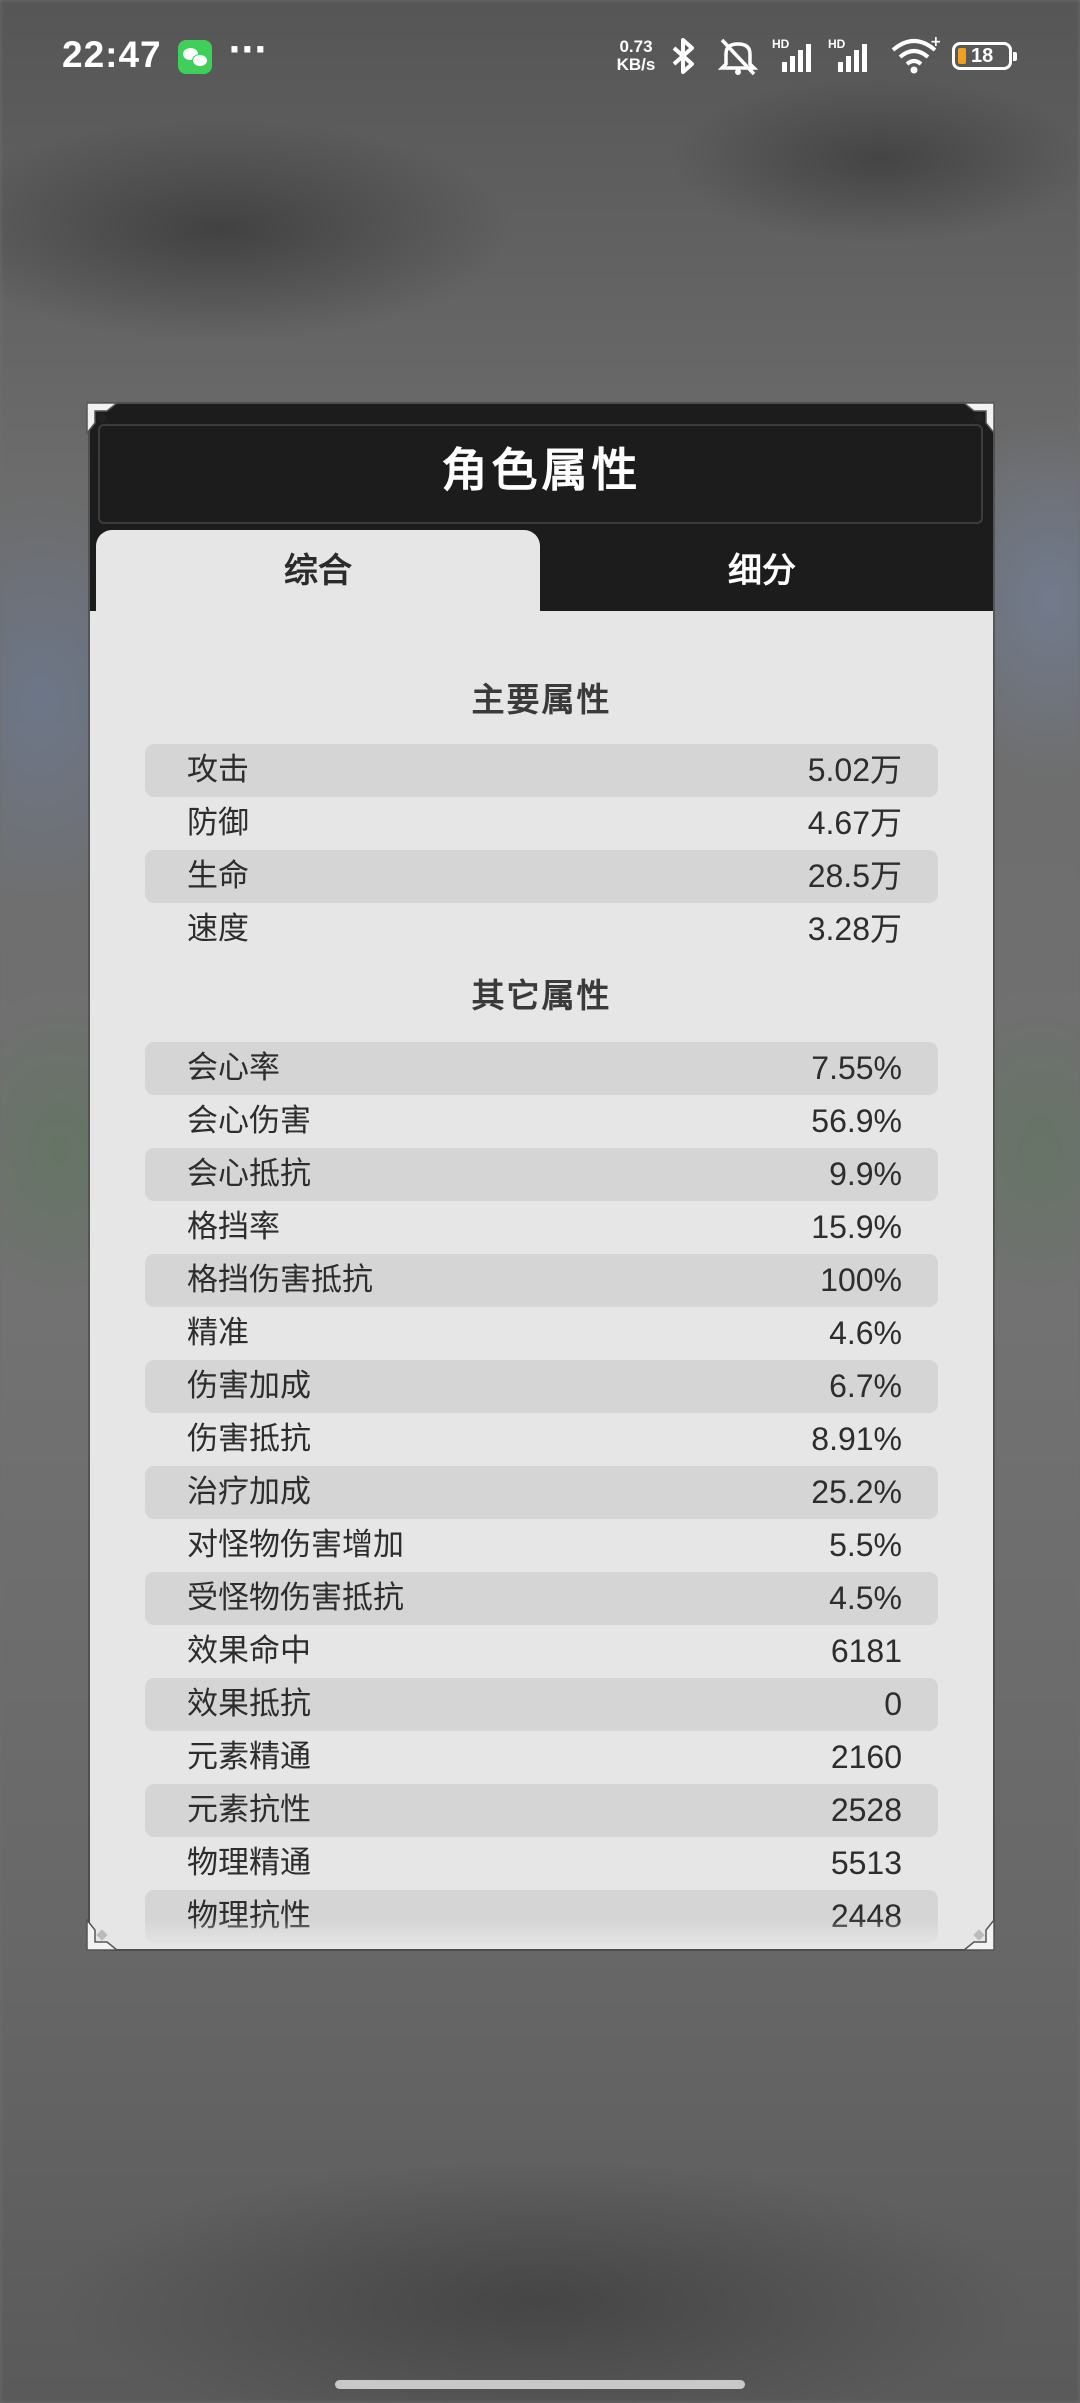  What do you see at coordinates (962, 56) in the screenshot?
I see `battery-level` at bounding box center [962, 56].